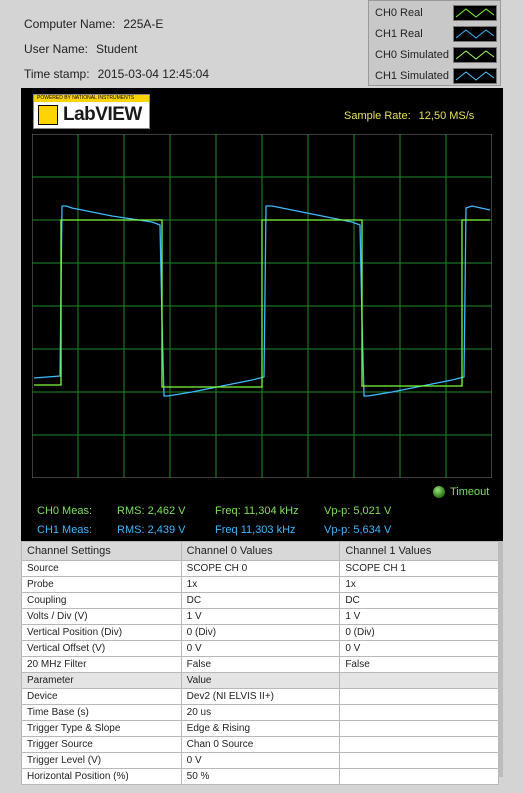 The width and height of the screenshot is (524, 793). I want to click on ch0-rms: RMS: 2,462 V, so click(151, 511).